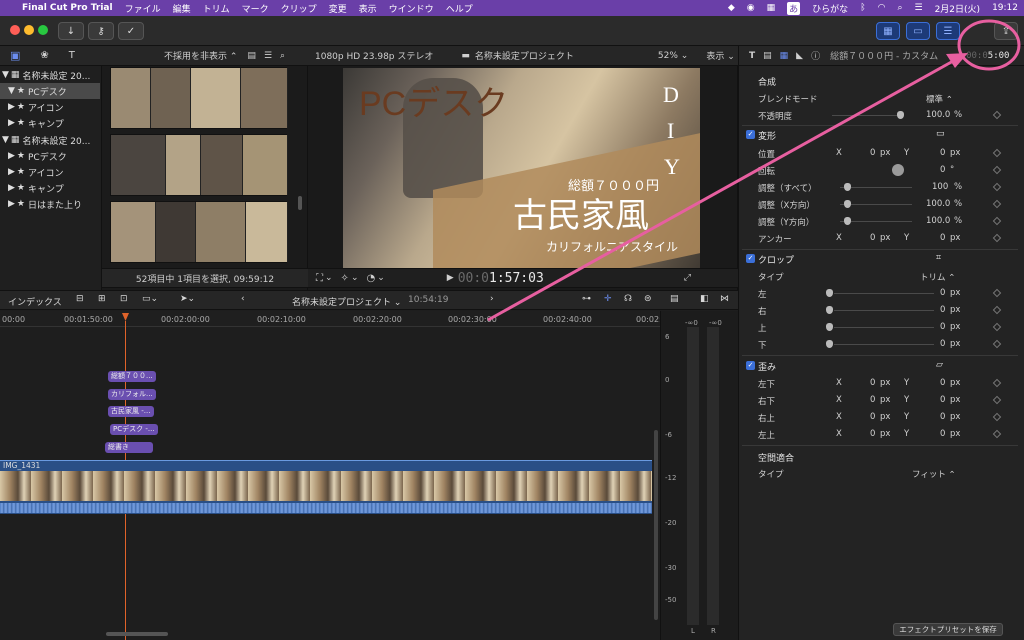 The width and height of the screenshot is (1024, 640). What do you see at coordinates (942, 344) in the screenshot?
I see `crop-bottom-value: 0` at bounding box center [942, 344].